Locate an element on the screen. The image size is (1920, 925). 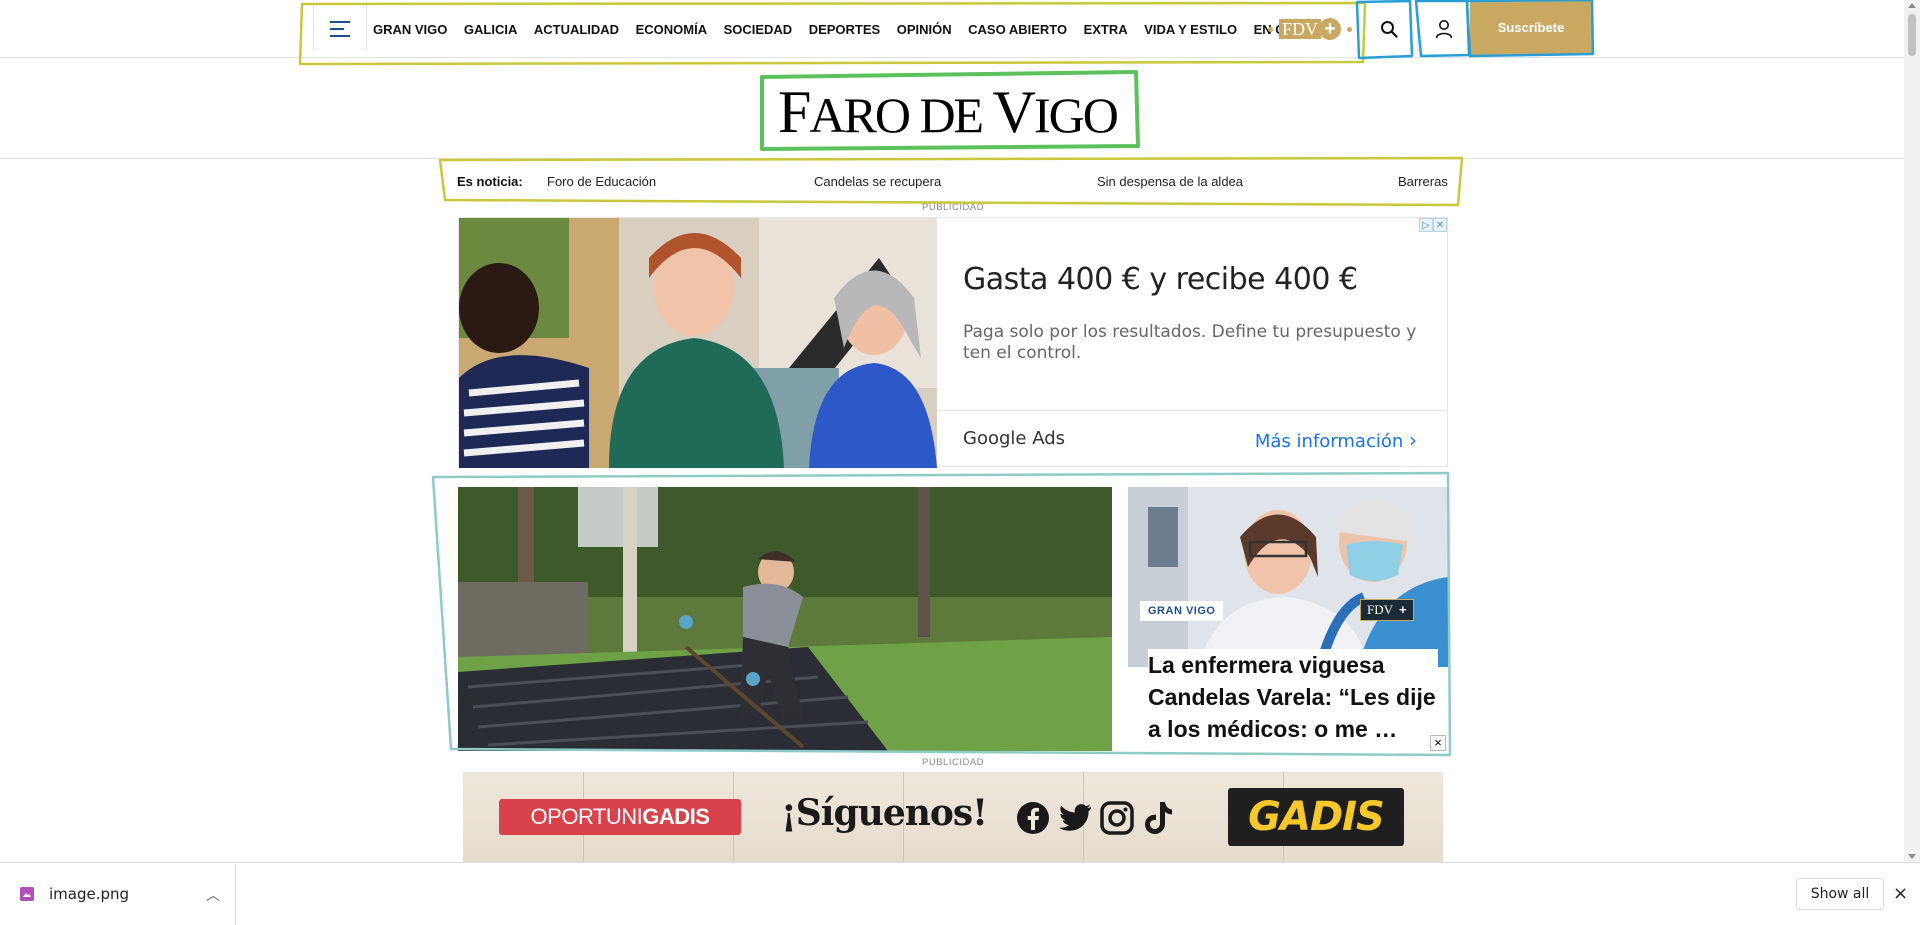
search-icon is located at coordinates (1389, 29).